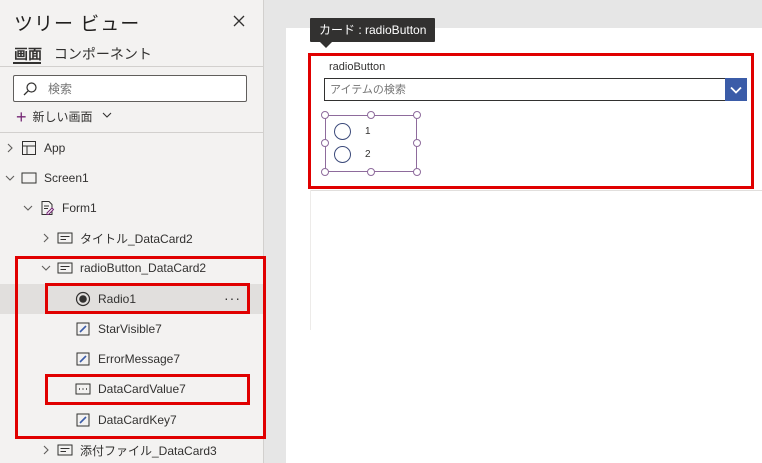 This screenshot has width=762, height=463. I want to click on tooltip-arrow, so click(326, 45).